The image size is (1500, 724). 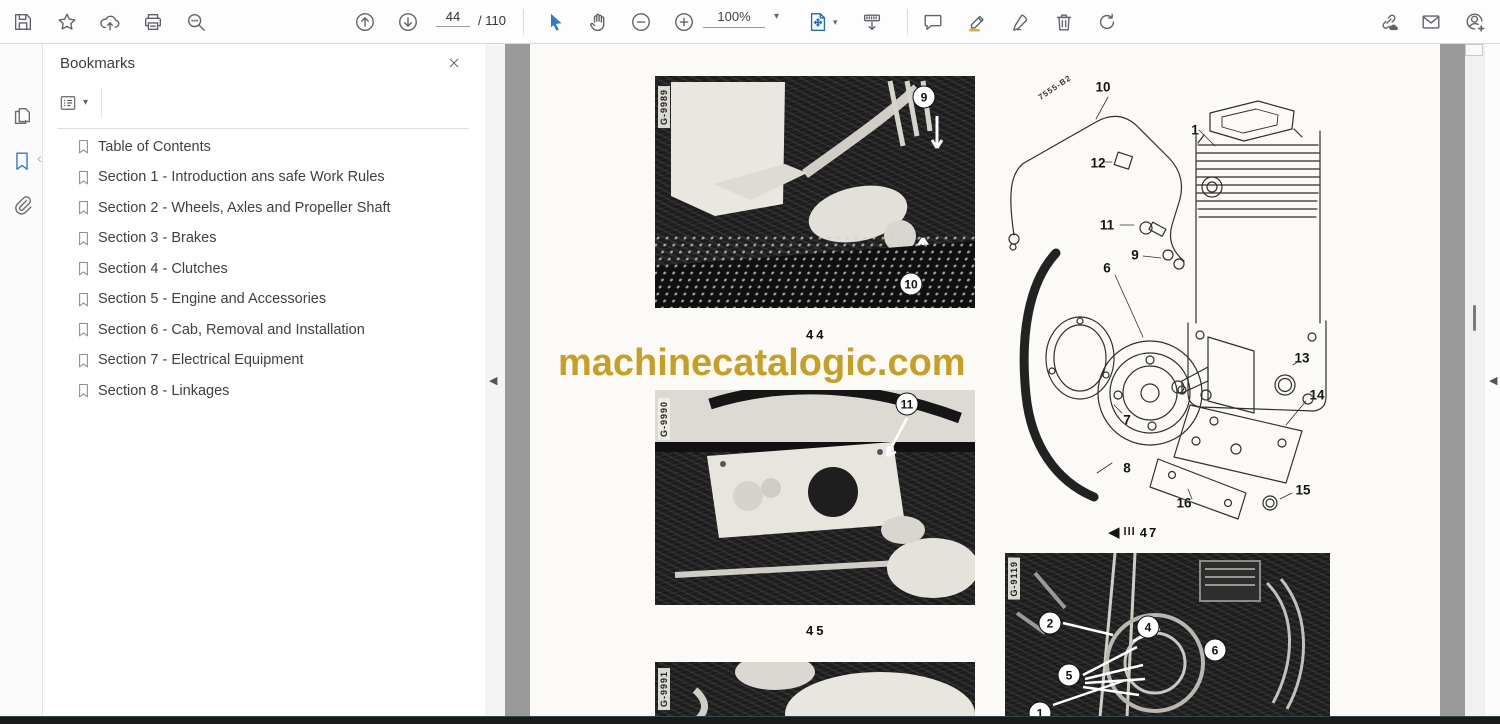 I want to click on highlight-button, so click(x=977, y=22).